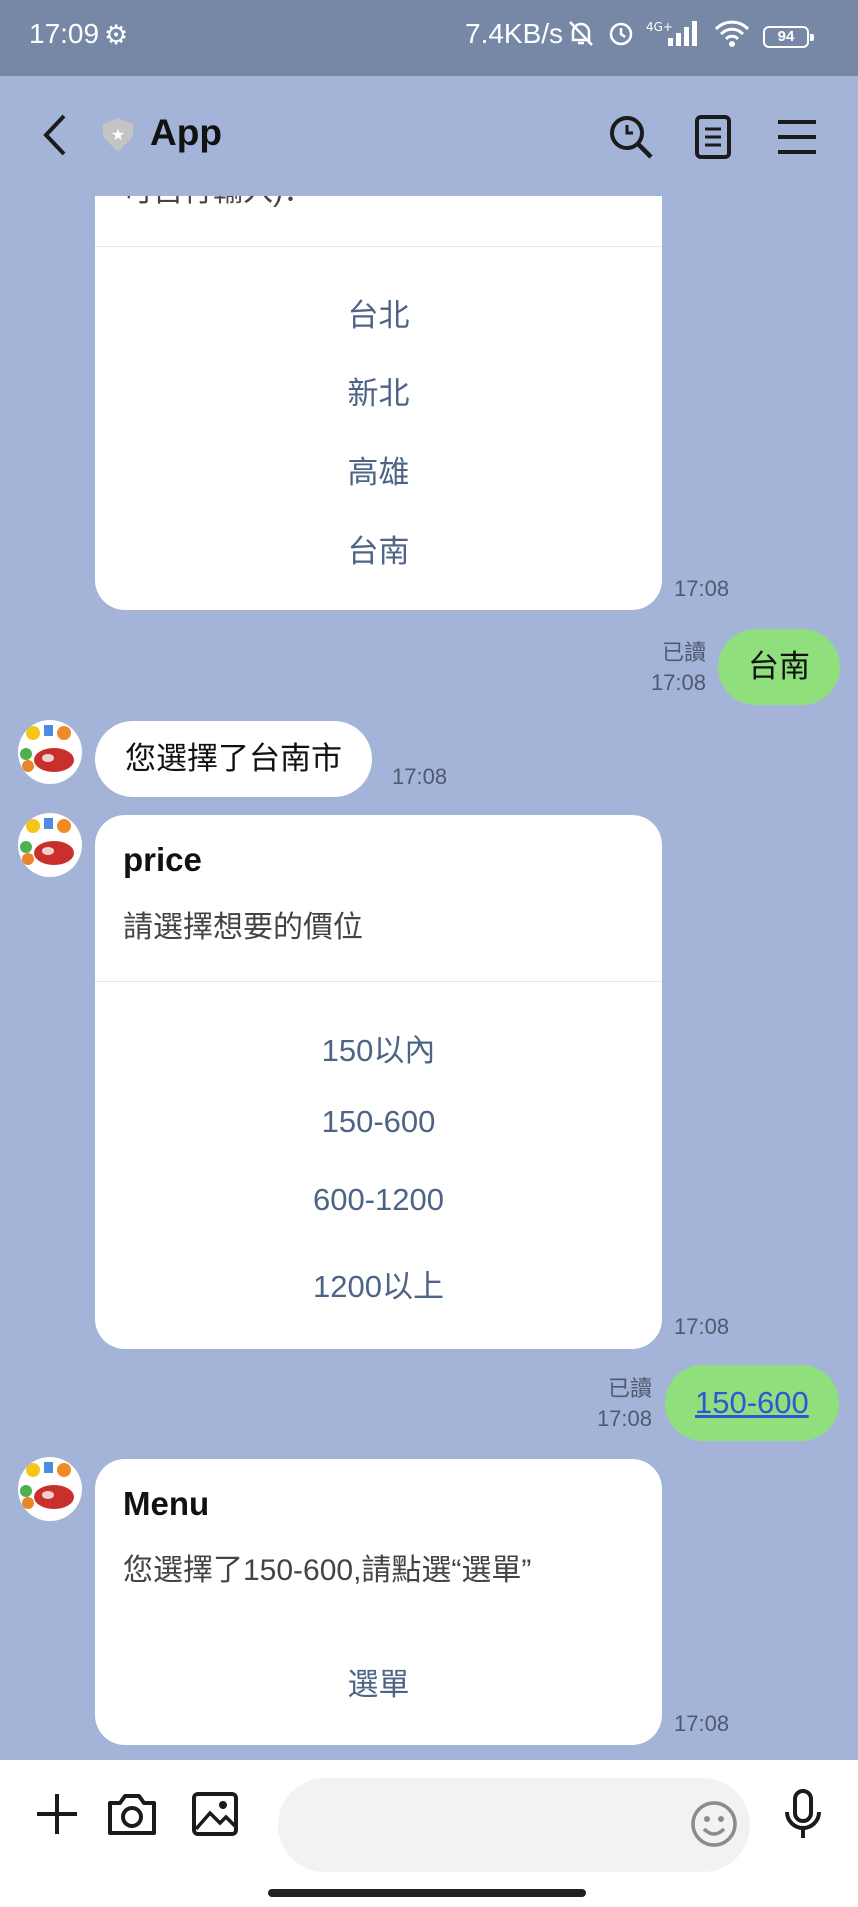 The height and width of the screenshot is (1907, 858). I want to click on city-option-new-taipei: 新北, so click(378, 390).